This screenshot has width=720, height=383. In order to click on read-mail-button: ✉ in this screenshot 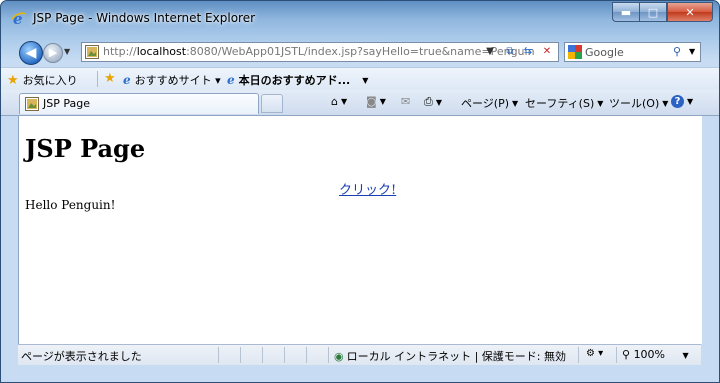, I will do `click(405, 101)`.